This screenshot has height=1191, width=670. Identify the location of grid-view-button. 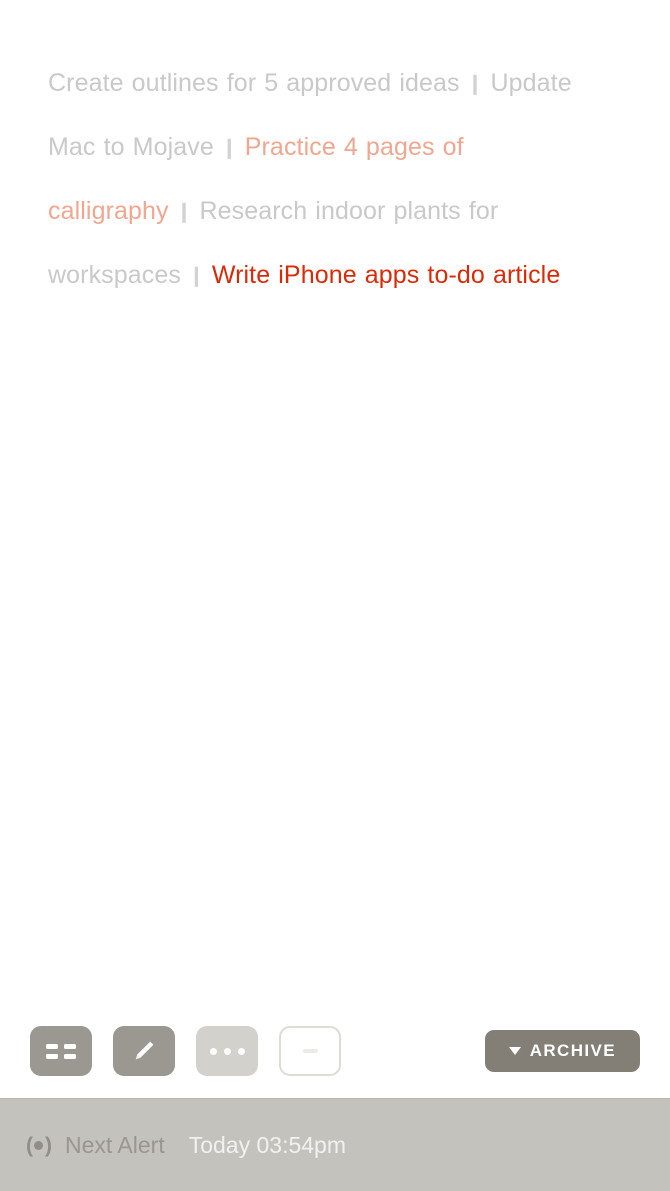
(61, 1051).